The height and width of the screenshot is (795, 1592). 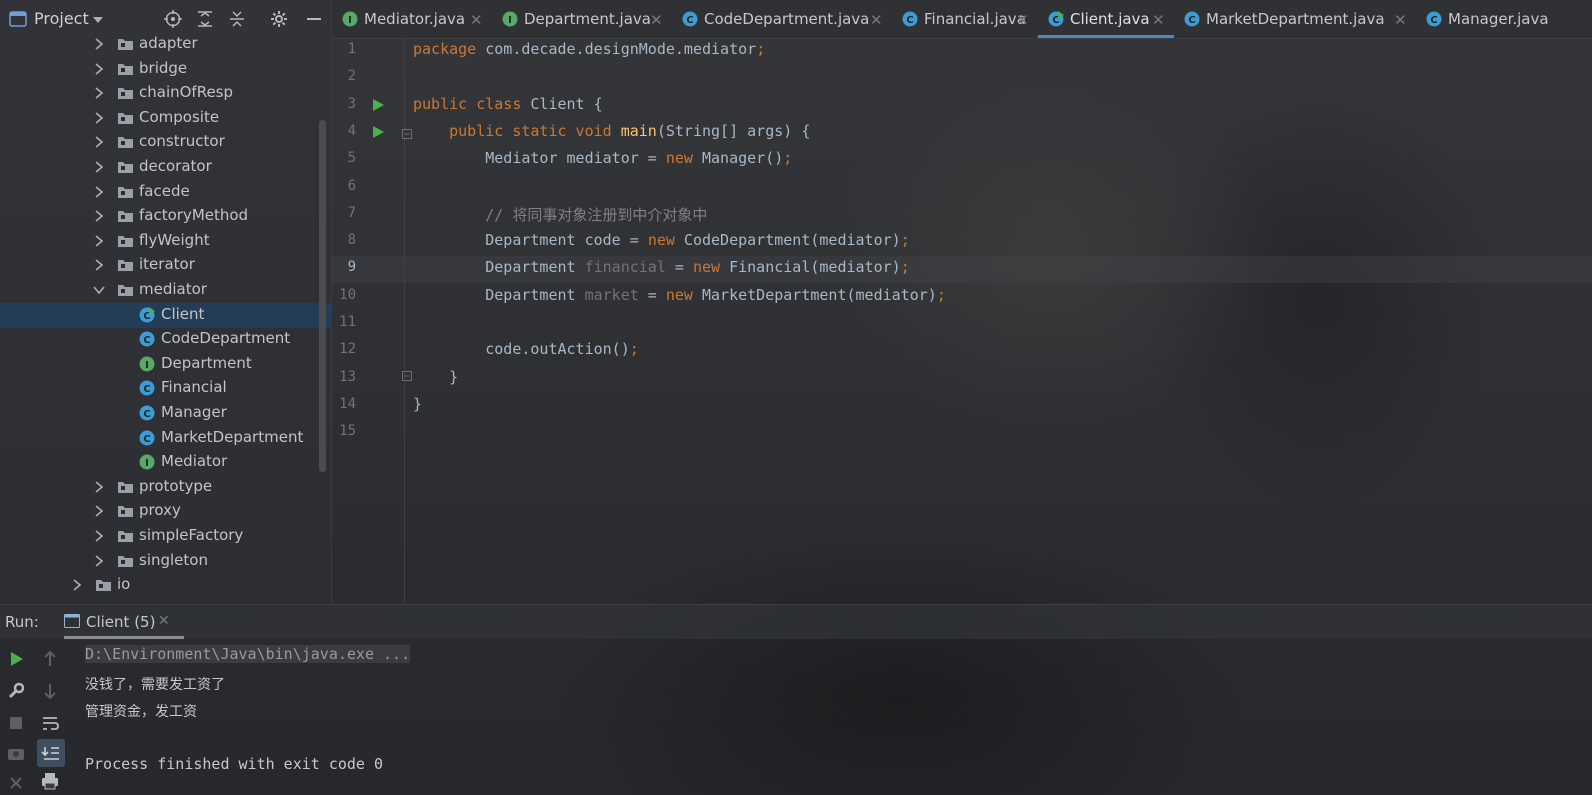 What do you see at coordinates (407, 376) in the screenshot?
I see `fold-close-icon` at bounding box center [407, 376].